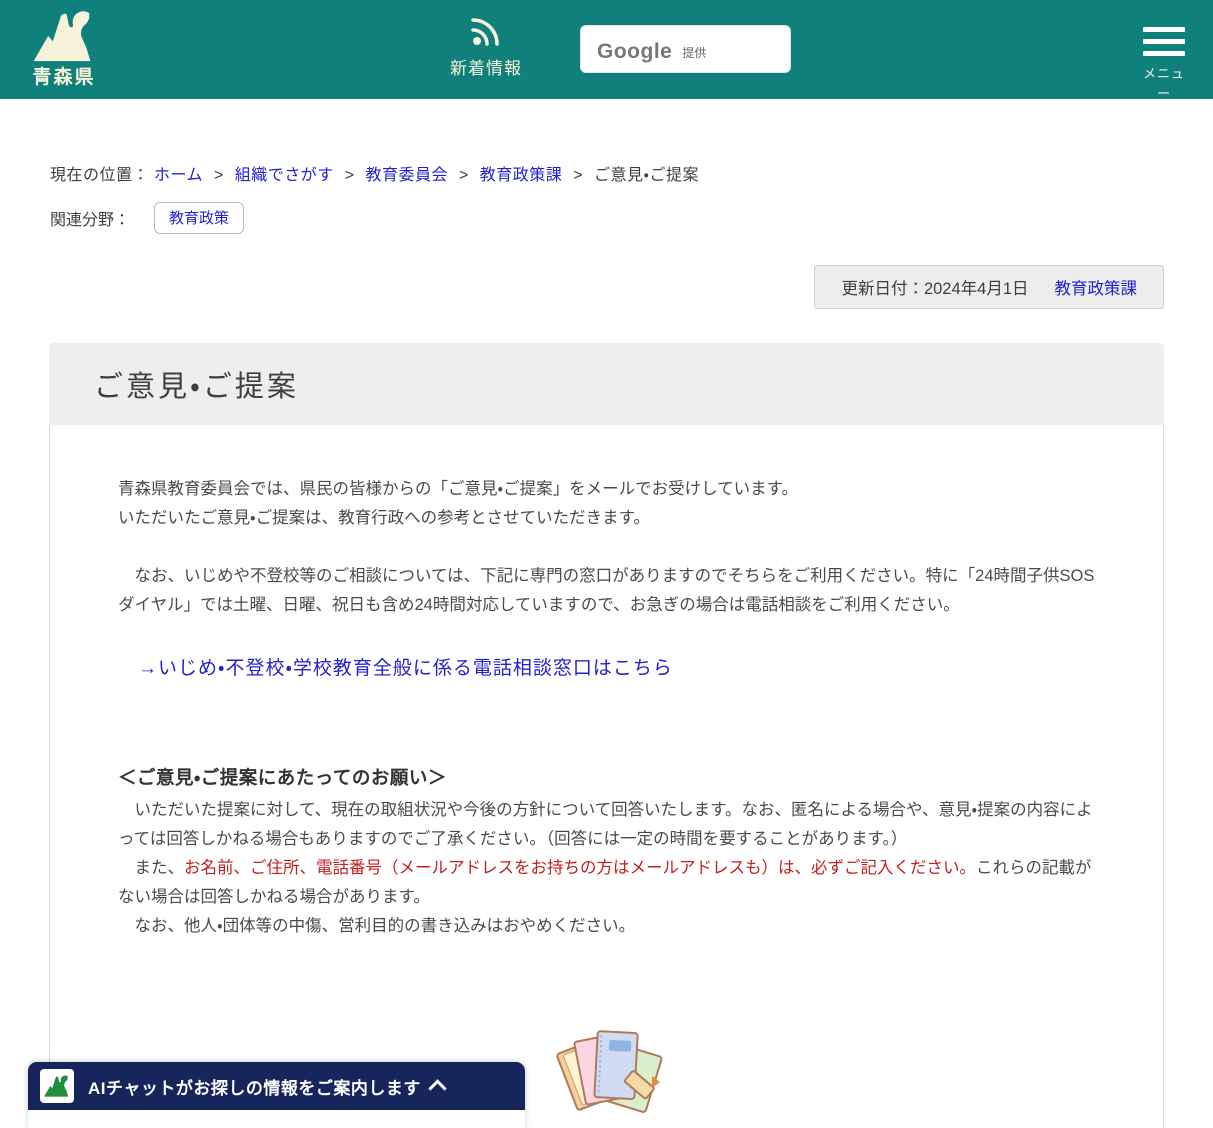 The width and height of the screenshot is (1213, 1128). I want to click on aomori-mountain-icon, so click(64, 36).